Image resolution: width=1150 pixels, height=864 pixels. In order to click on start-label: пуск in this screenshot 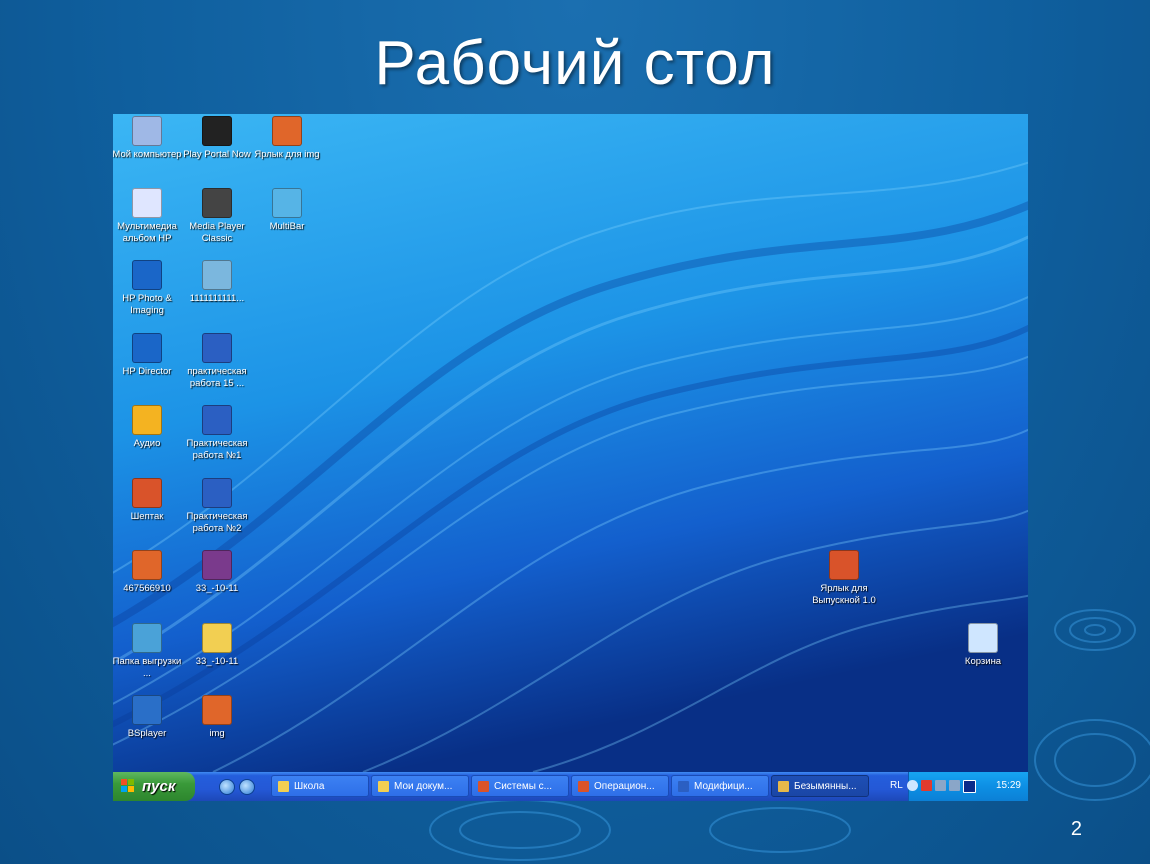, I will do `click(159, 786)`.